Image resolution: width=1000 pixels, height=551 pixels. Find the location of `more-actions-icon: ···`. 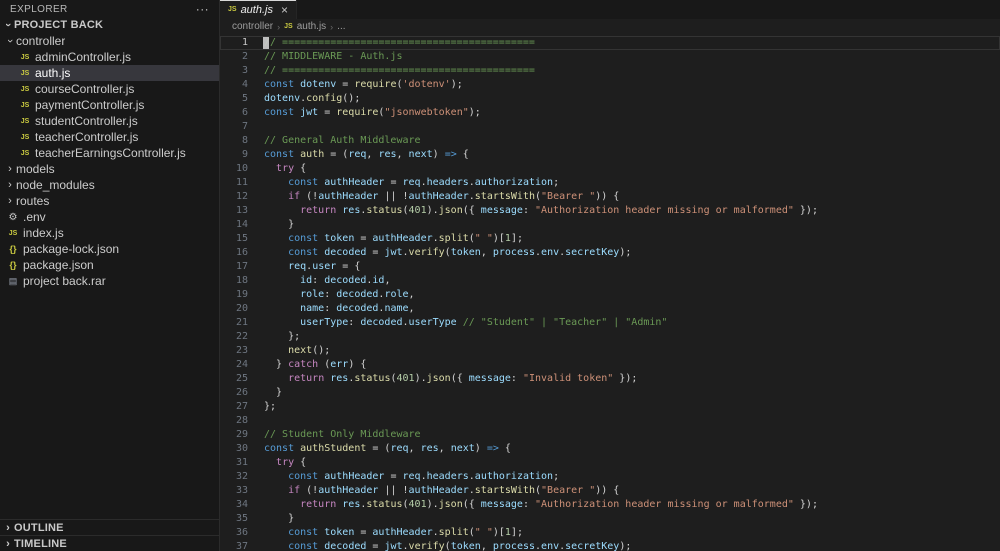

more-actions-icon: ··· is located at coordinates (202, 9).